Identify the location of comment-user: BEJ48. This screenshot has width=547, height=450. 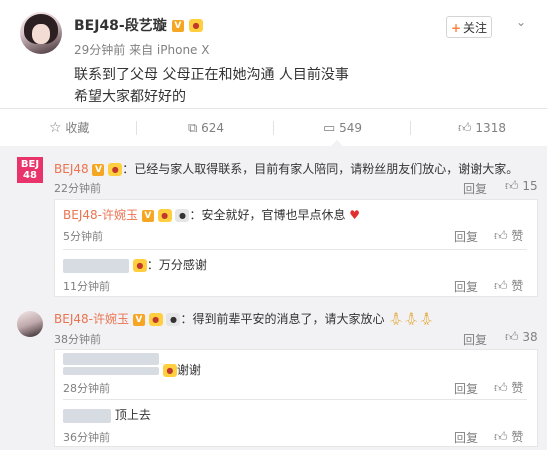
(71, 169).